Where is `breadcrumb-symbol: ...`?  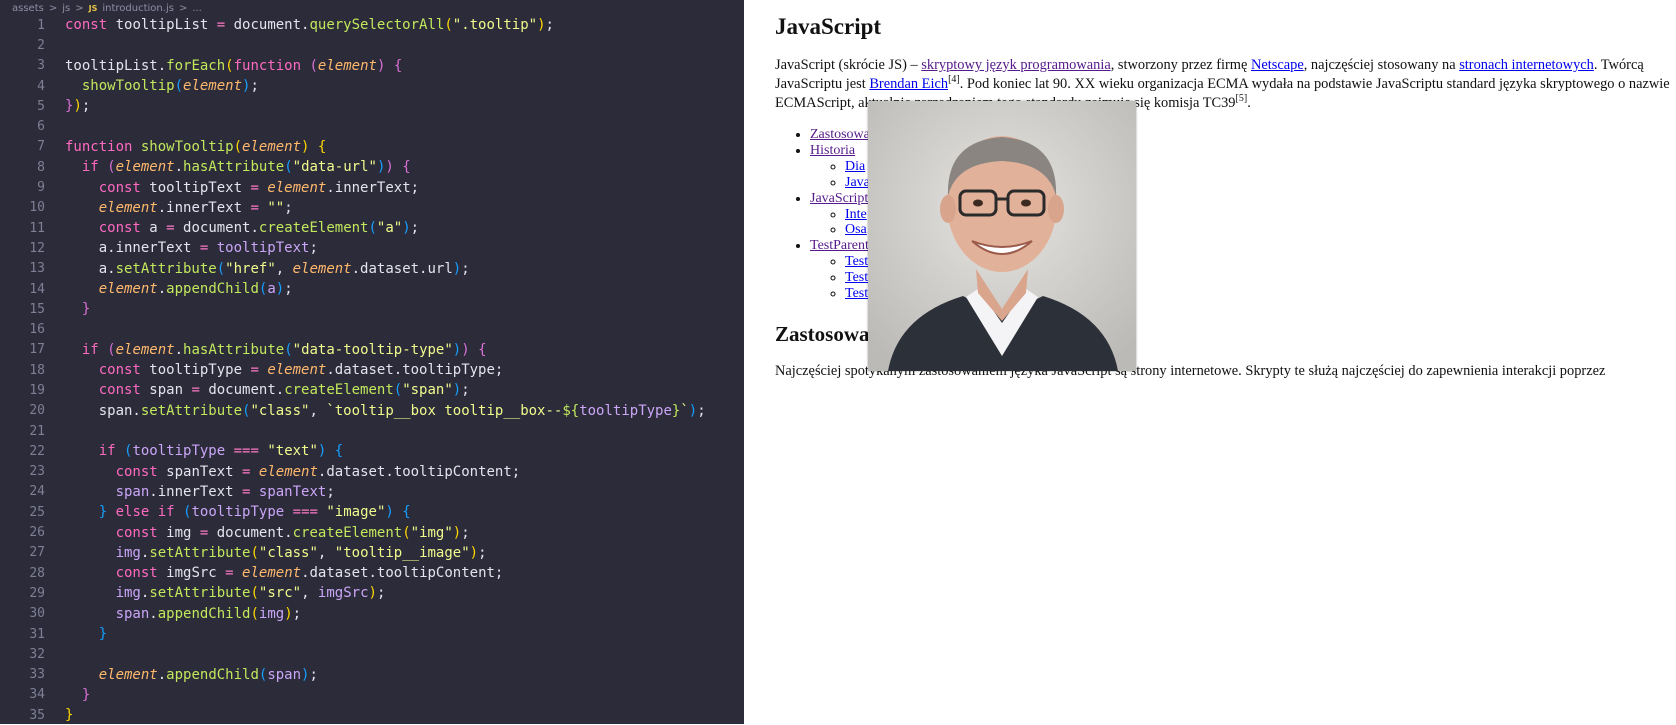
breadcrumb-symbol: ... is located at coordinates (197, 8).